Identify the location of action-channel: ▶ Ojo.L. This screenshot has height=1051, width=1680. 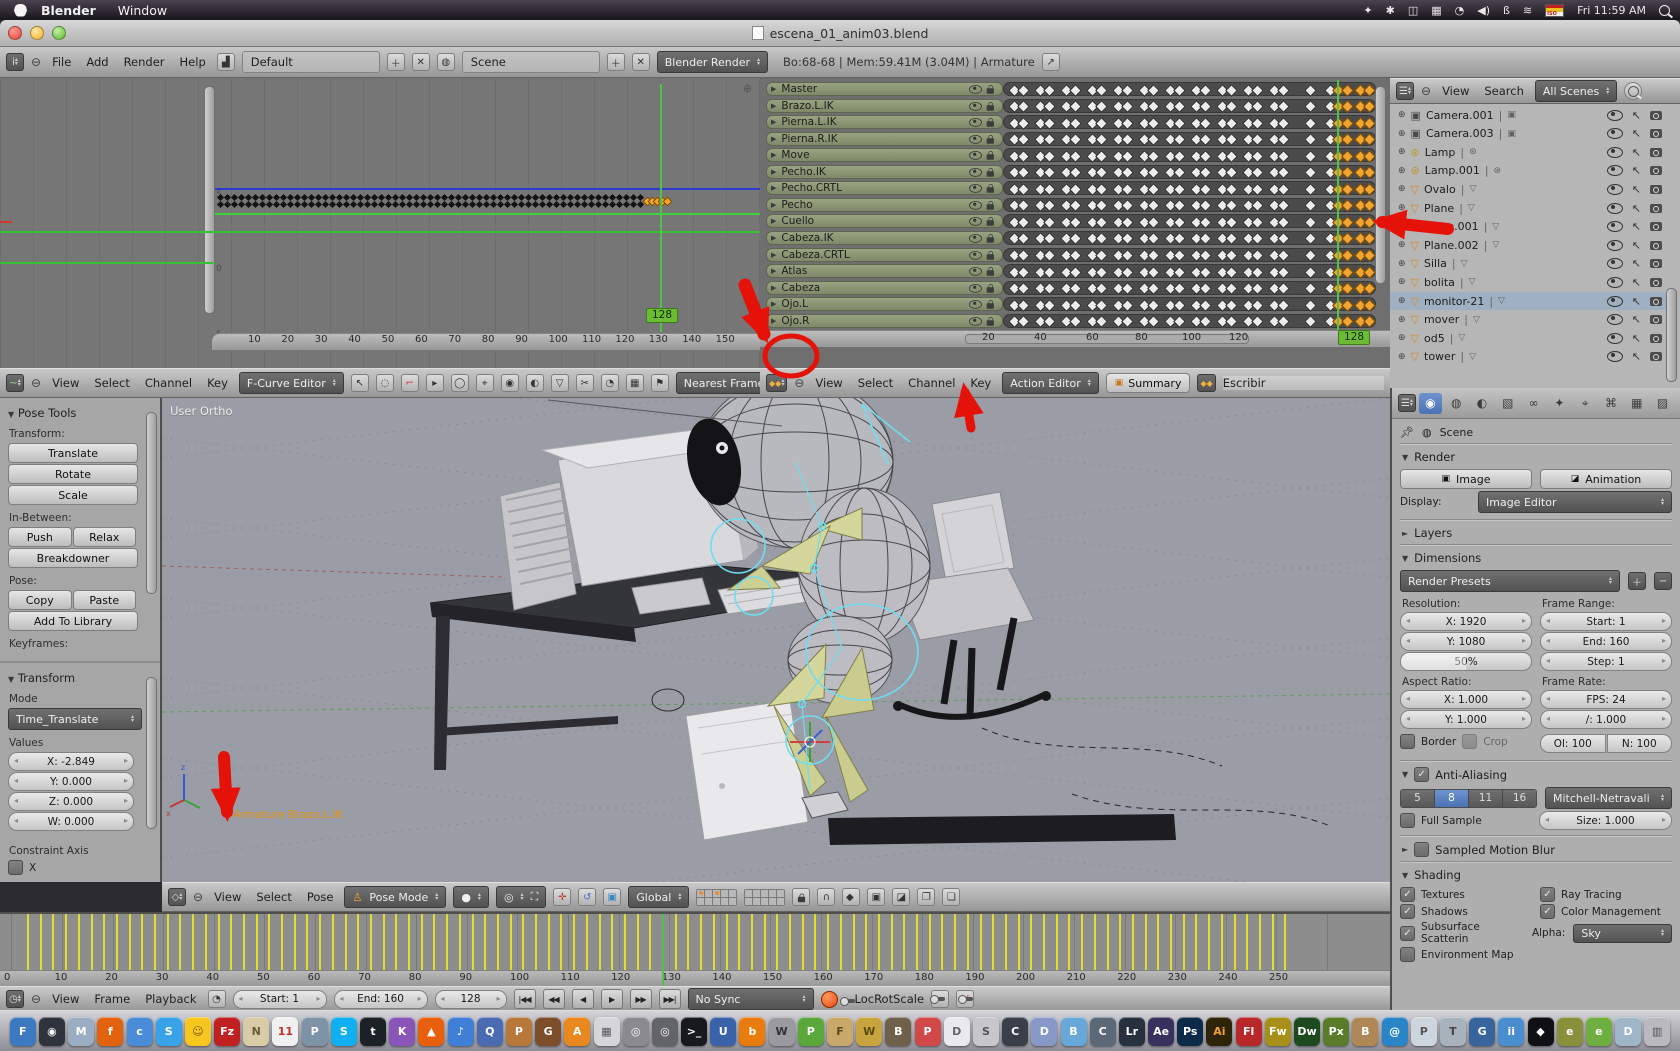
(884, 304).